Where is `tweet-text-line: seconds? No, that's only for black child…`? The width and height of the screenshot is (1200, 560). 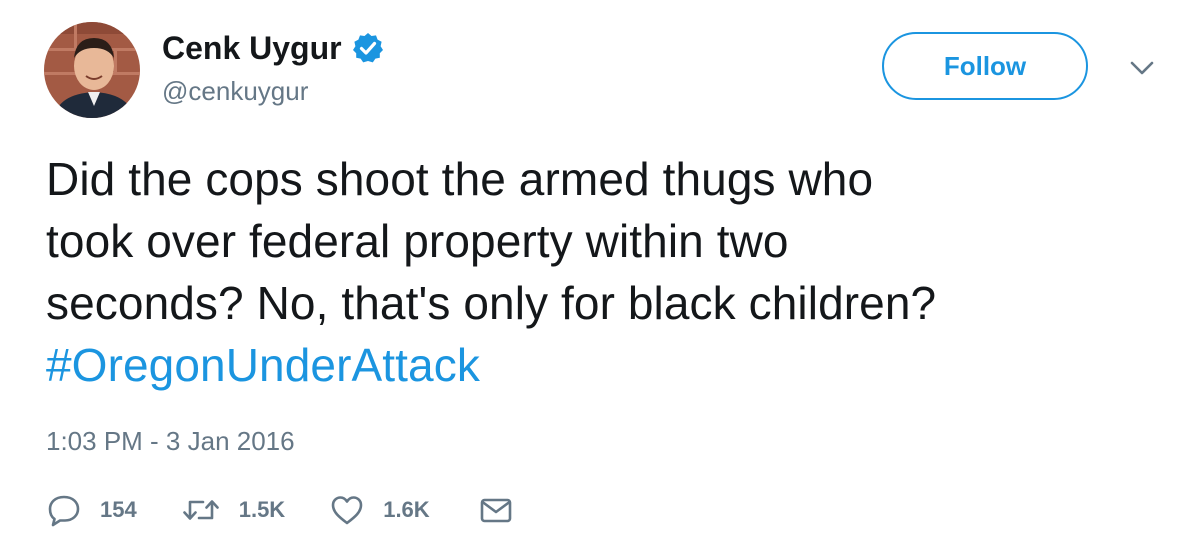 tweet-text-line: seconds? No, that's only for black child… is located at coordinates (491, 303).